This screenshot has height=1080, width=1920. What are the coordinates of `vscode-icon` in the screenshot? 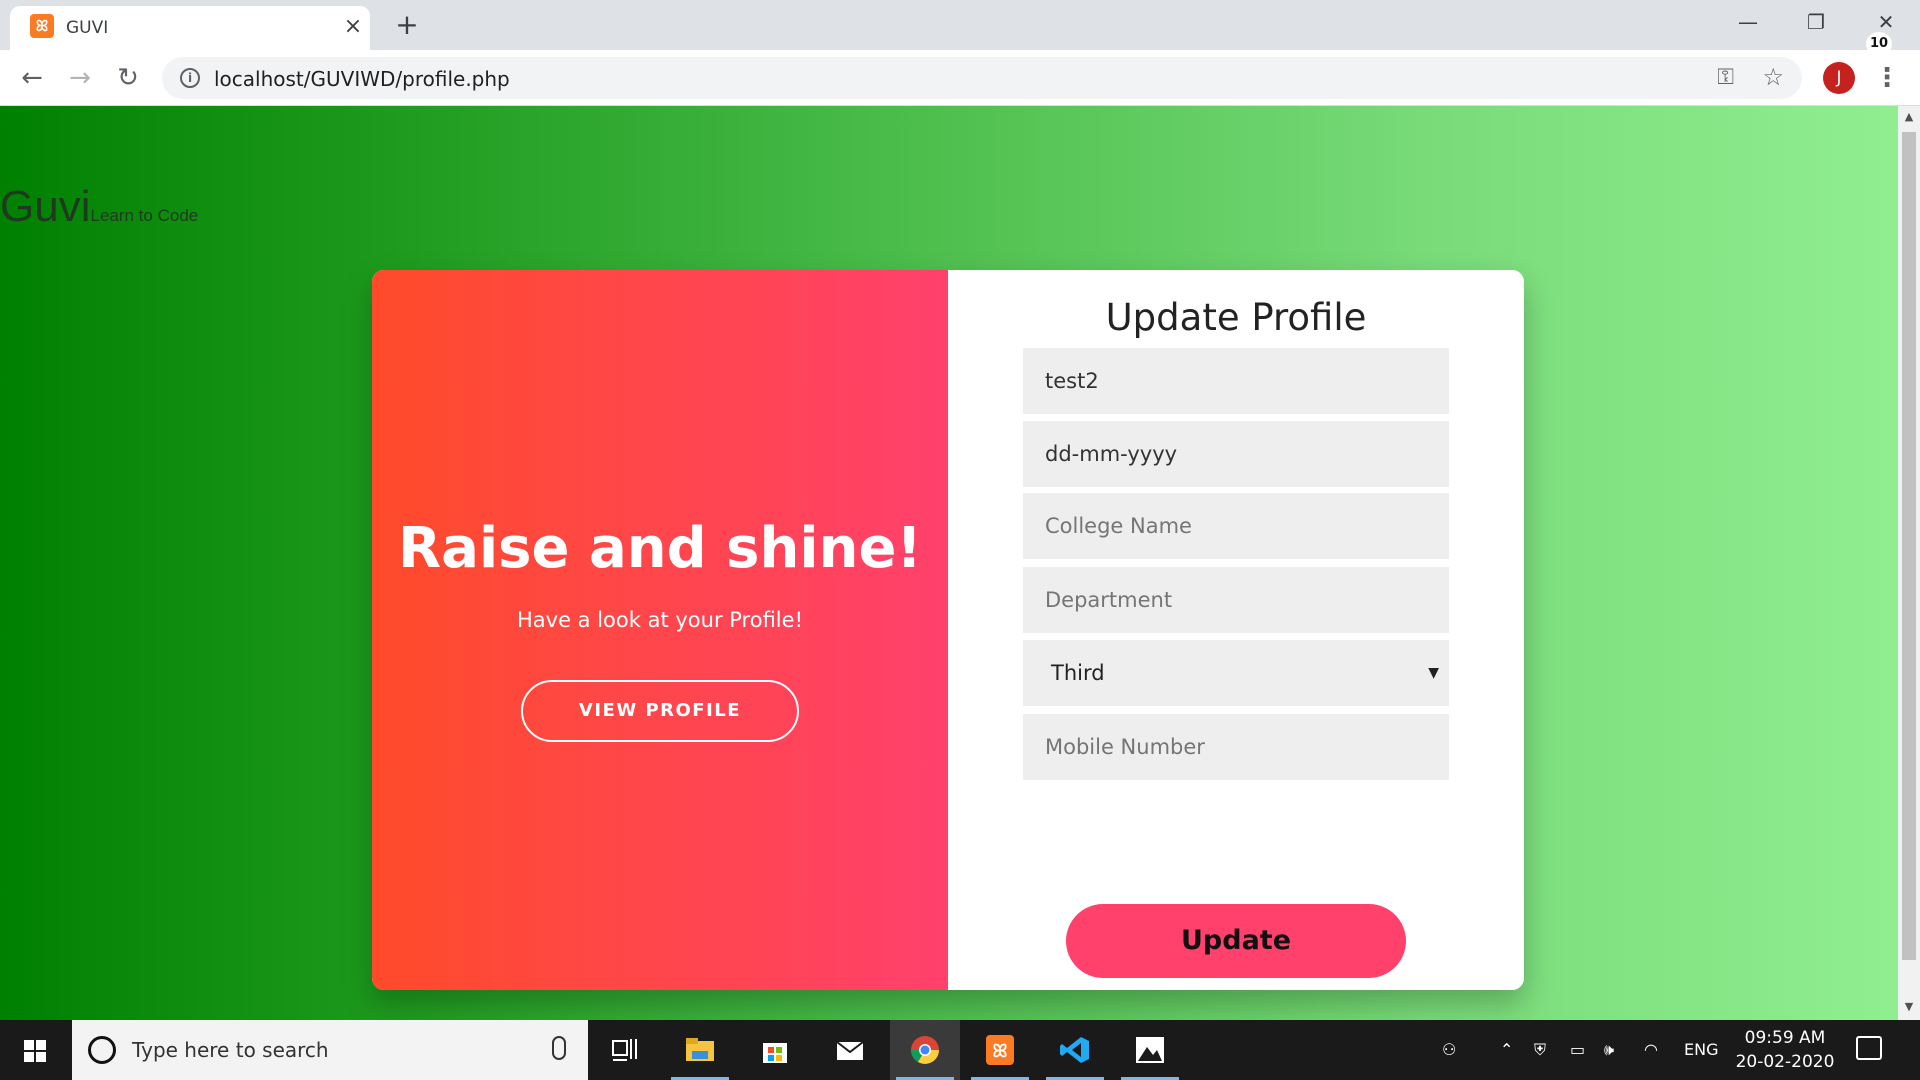 It's located at (1075, 1050).